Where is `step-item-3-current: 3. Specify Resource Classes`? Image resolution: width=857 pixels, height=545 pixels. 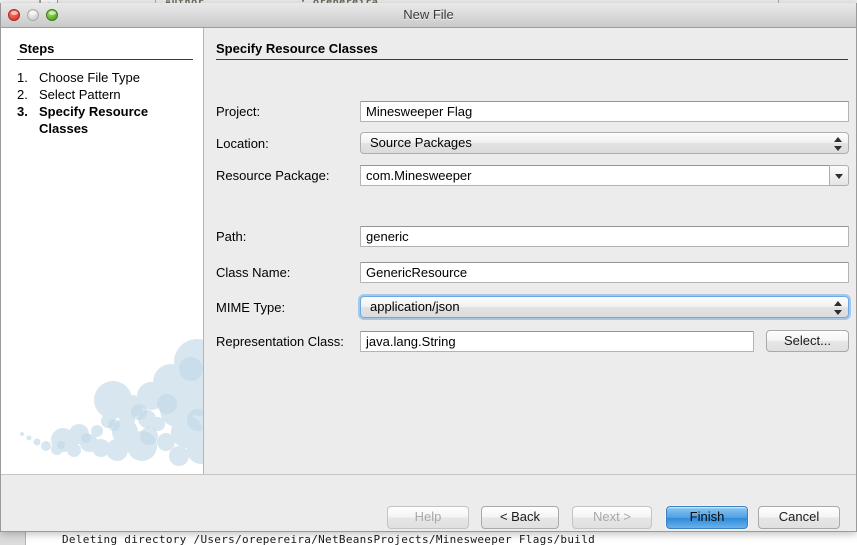
step-item-3-current: 3. Specify Resource Classes is located at coordinates (107, 120).